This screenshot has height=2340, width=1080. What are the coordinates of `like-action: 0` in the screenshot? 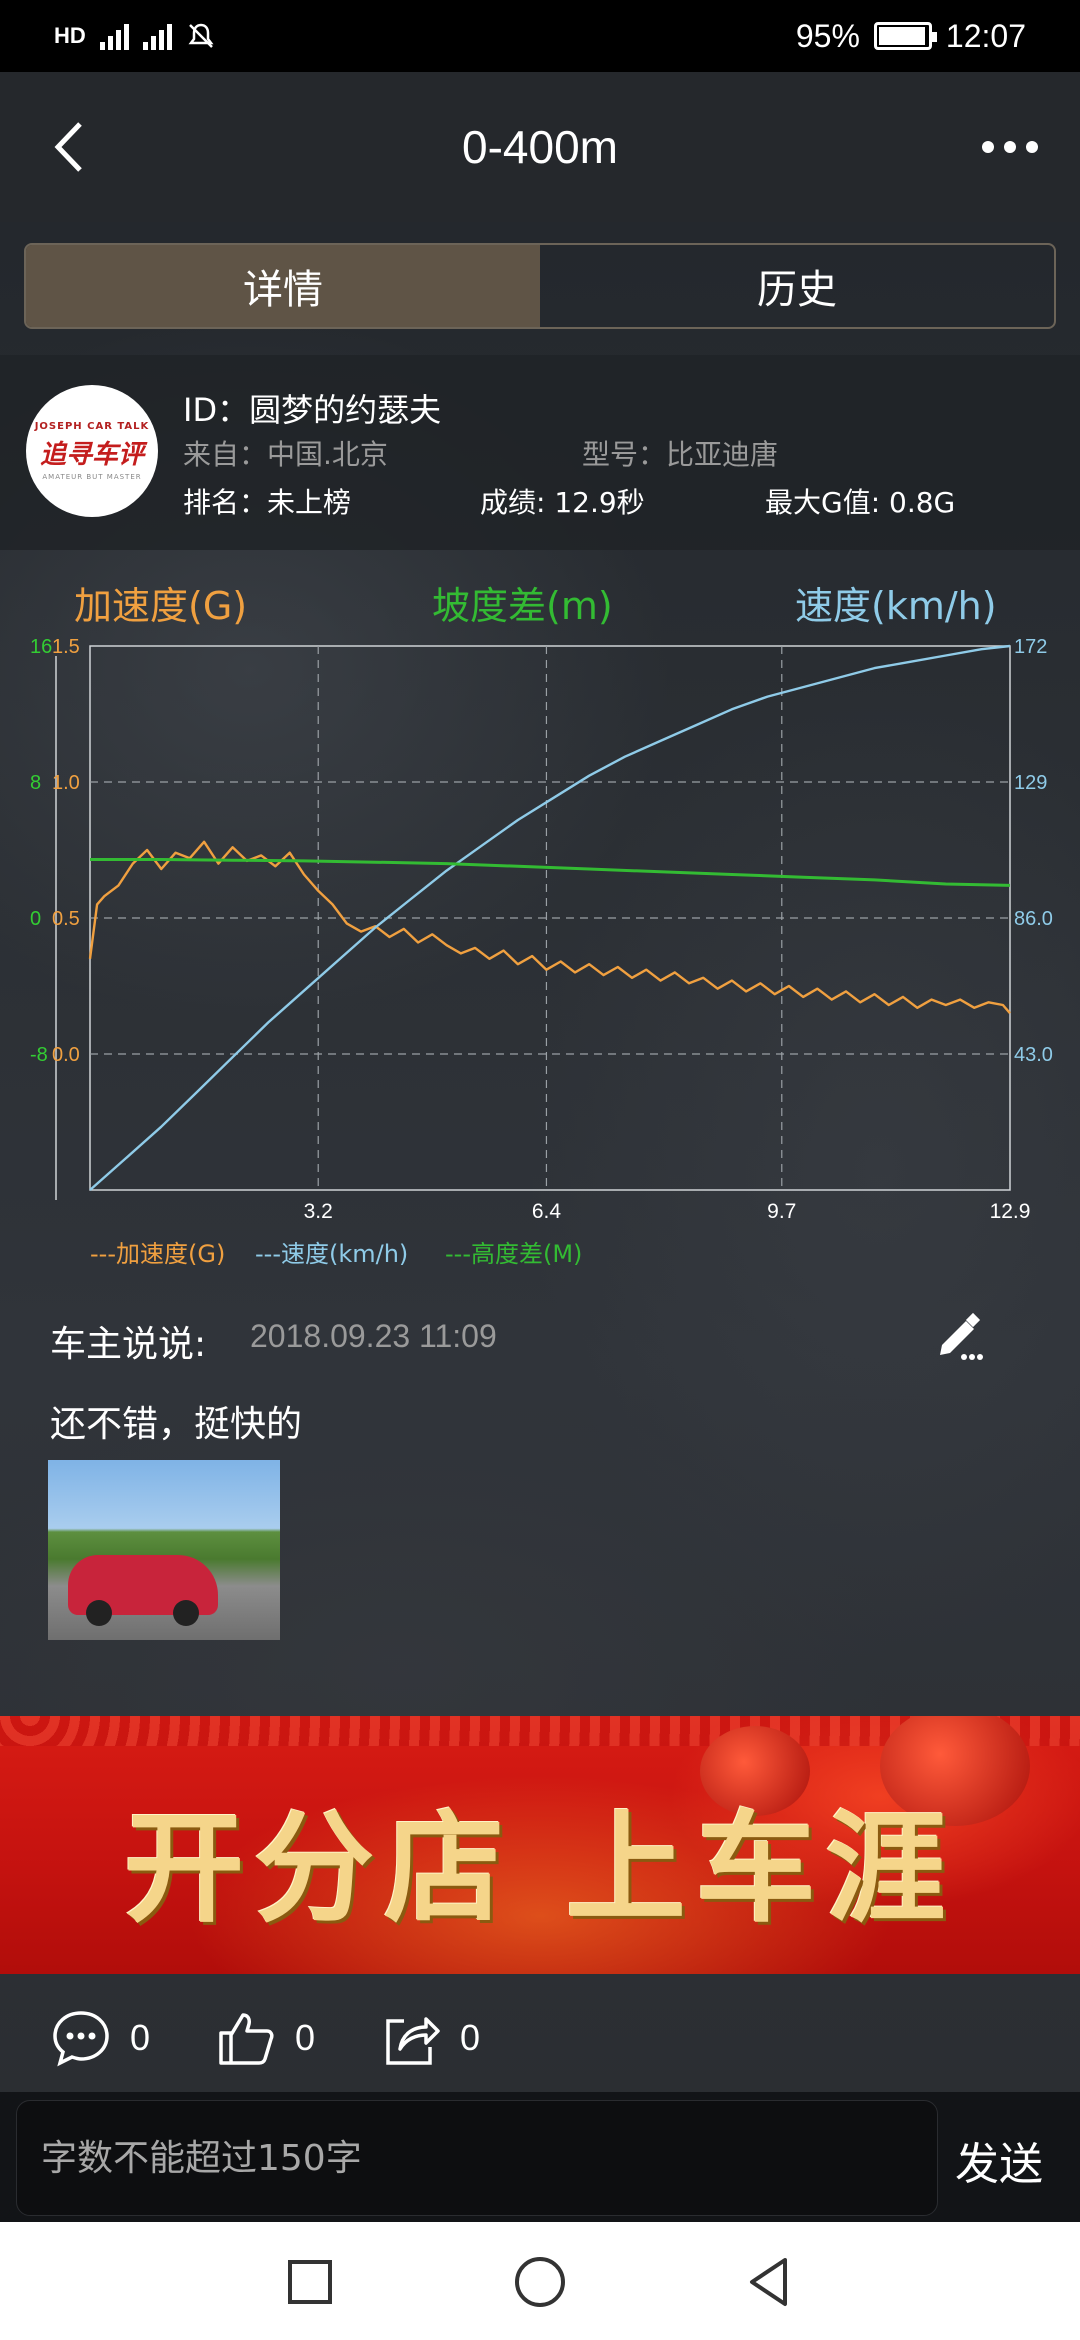 It's located at (265, 2038).